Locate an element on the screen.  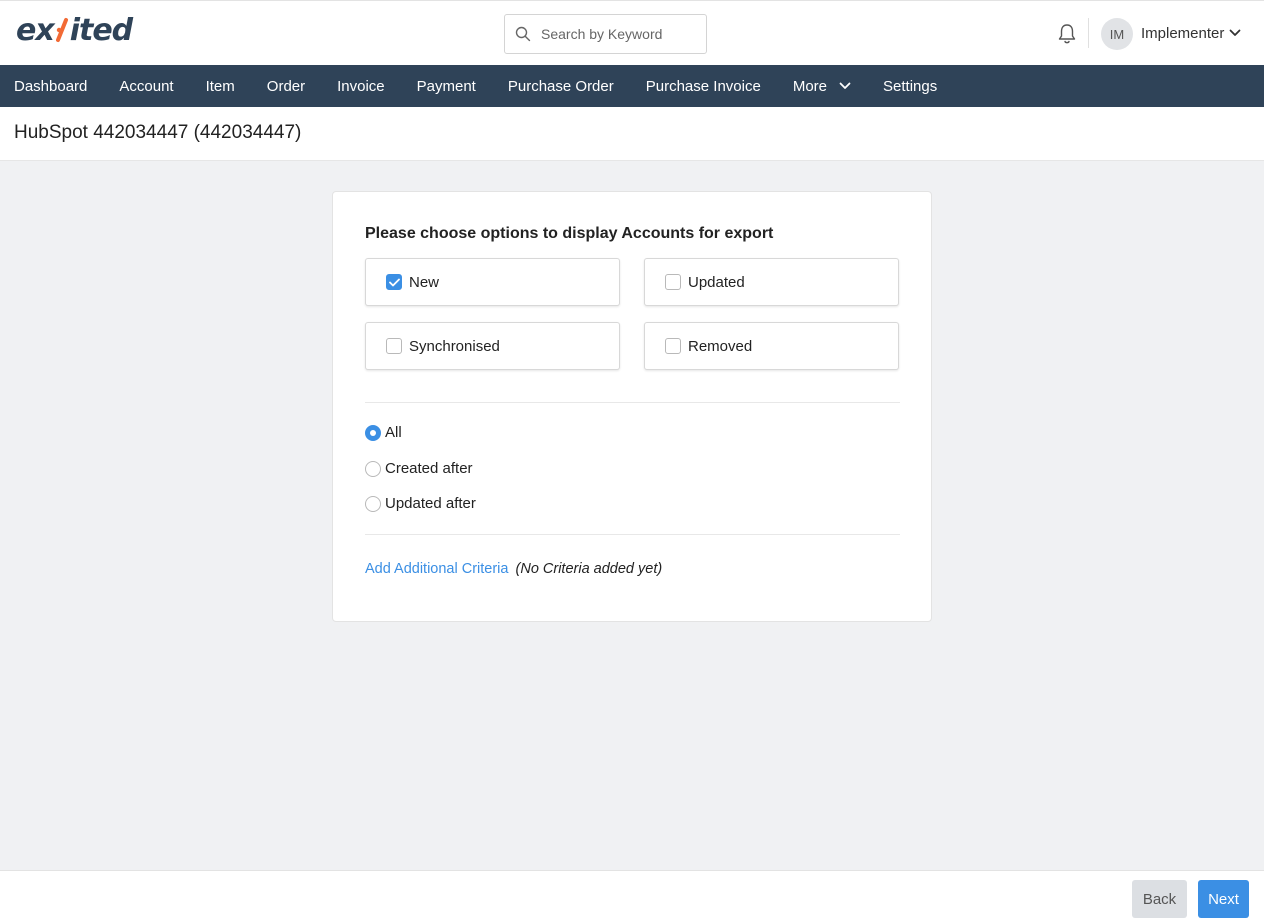
logo-text-left: ex is located at coordinates (35, 30).